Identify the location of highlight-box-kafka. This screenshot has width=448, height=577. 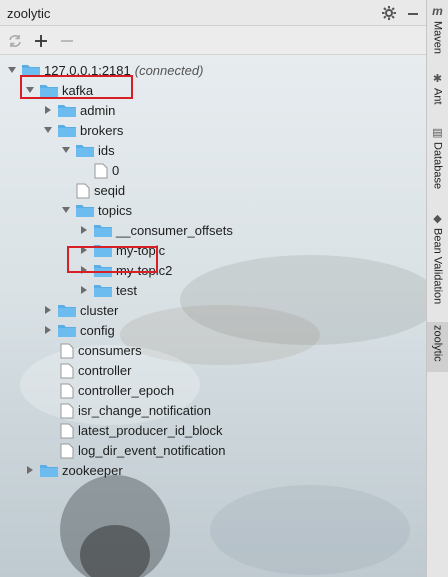
(76, 87).